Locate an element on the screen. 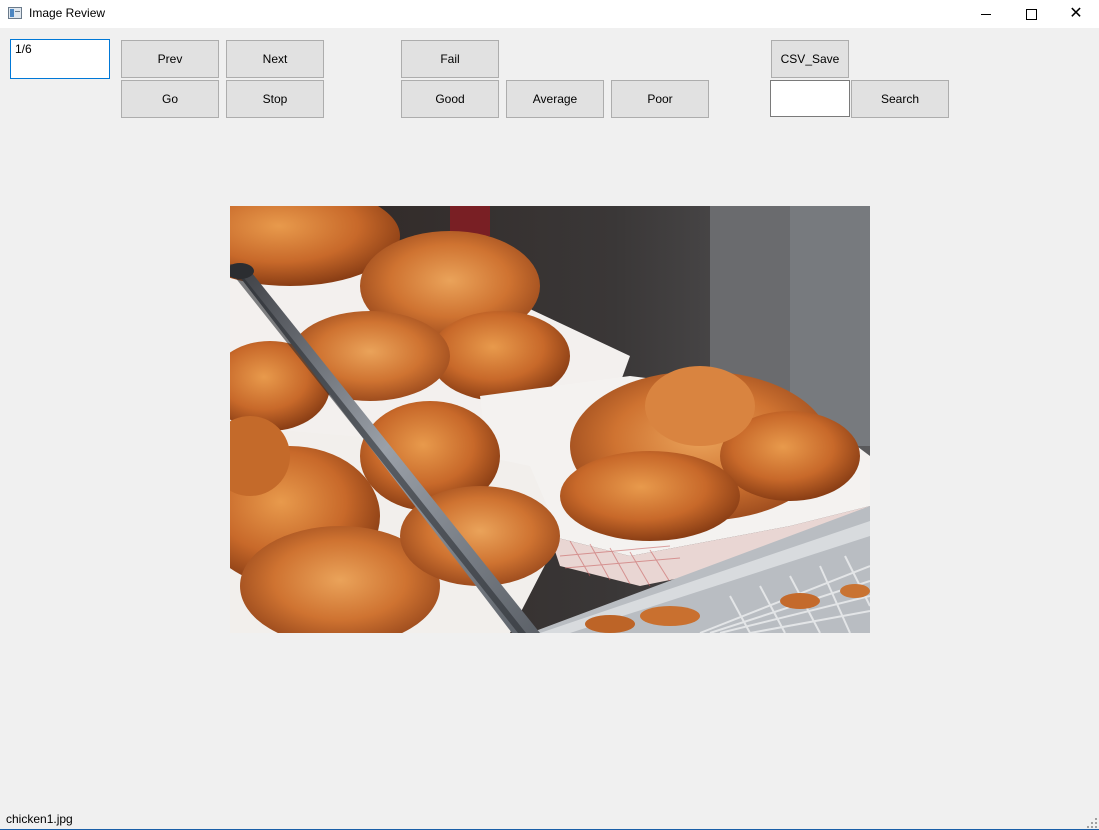  close-icon: ✕ is located at coordinates (1076, 13).